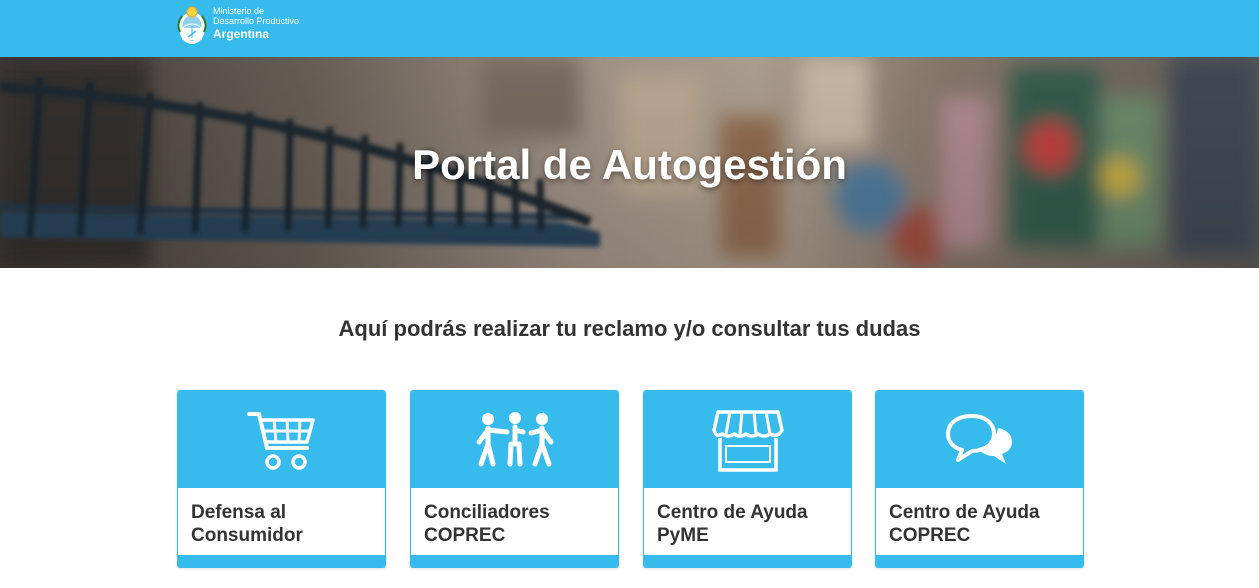  I want to click on card-defensa-consumidor: Defensa al Consumidor, so click(281, 479).